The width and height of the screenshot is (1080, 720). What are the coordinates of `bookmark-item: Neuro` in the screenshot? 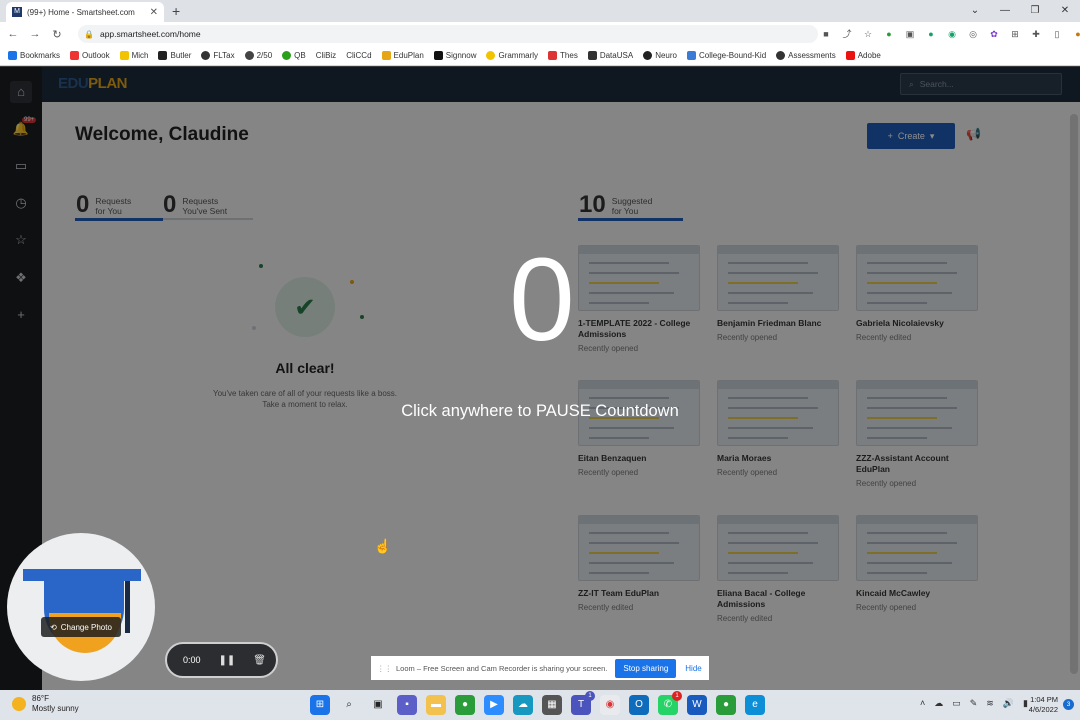 It's located at (660, 55).